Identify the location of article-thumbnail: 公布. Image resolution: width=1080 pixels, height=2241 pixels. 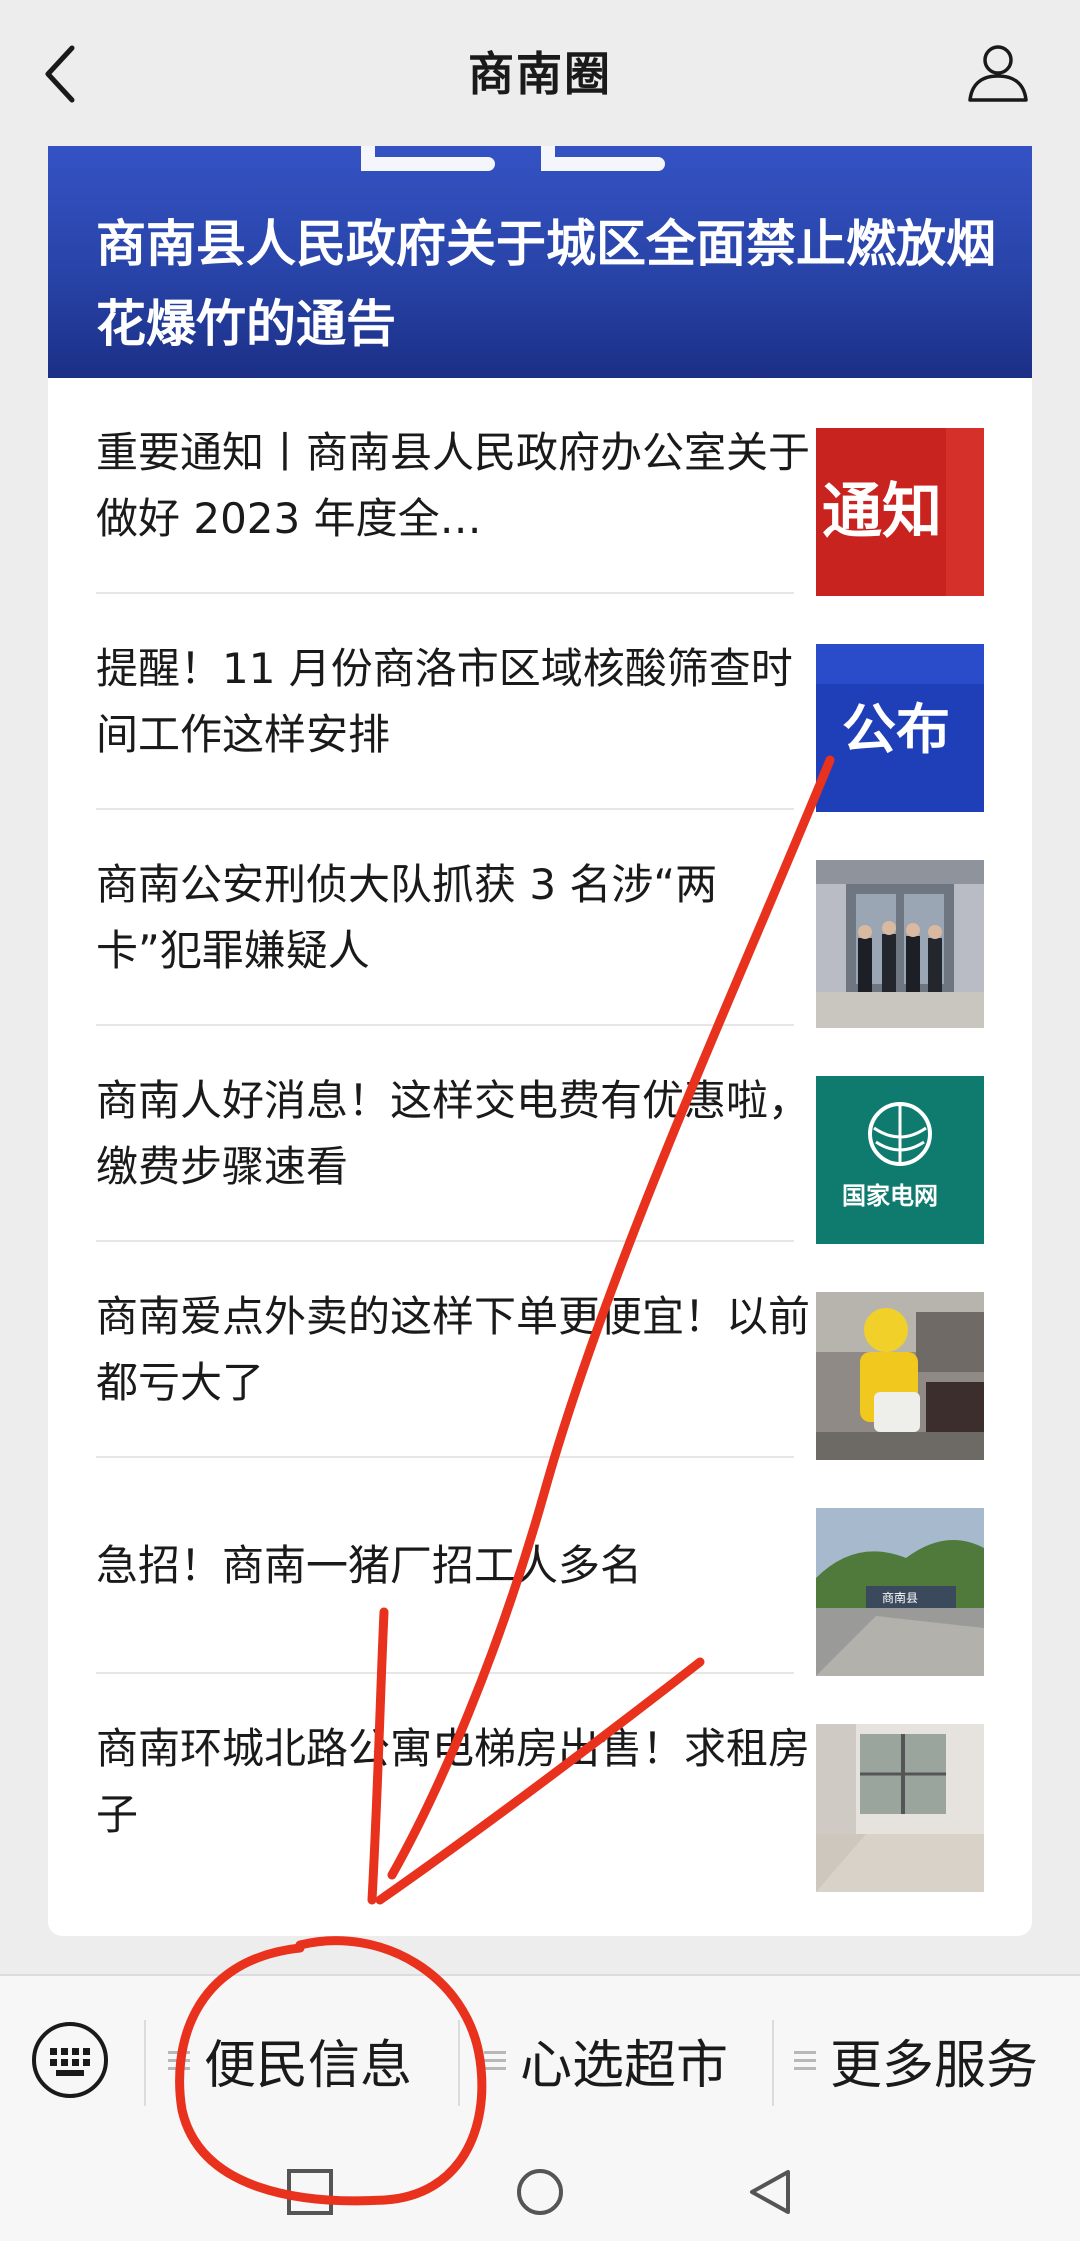
(900, 728).